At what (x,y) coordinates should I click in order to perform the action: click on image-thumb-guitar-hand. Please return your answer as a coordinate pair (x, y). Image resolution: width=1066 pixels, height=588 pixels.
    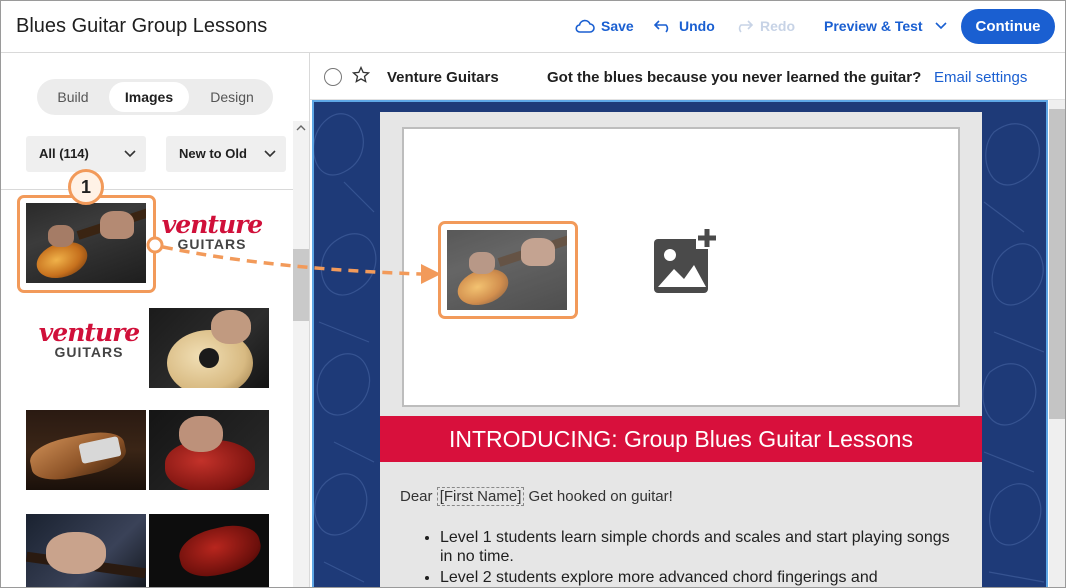
    Looking at the image, I should click on (86, 550).